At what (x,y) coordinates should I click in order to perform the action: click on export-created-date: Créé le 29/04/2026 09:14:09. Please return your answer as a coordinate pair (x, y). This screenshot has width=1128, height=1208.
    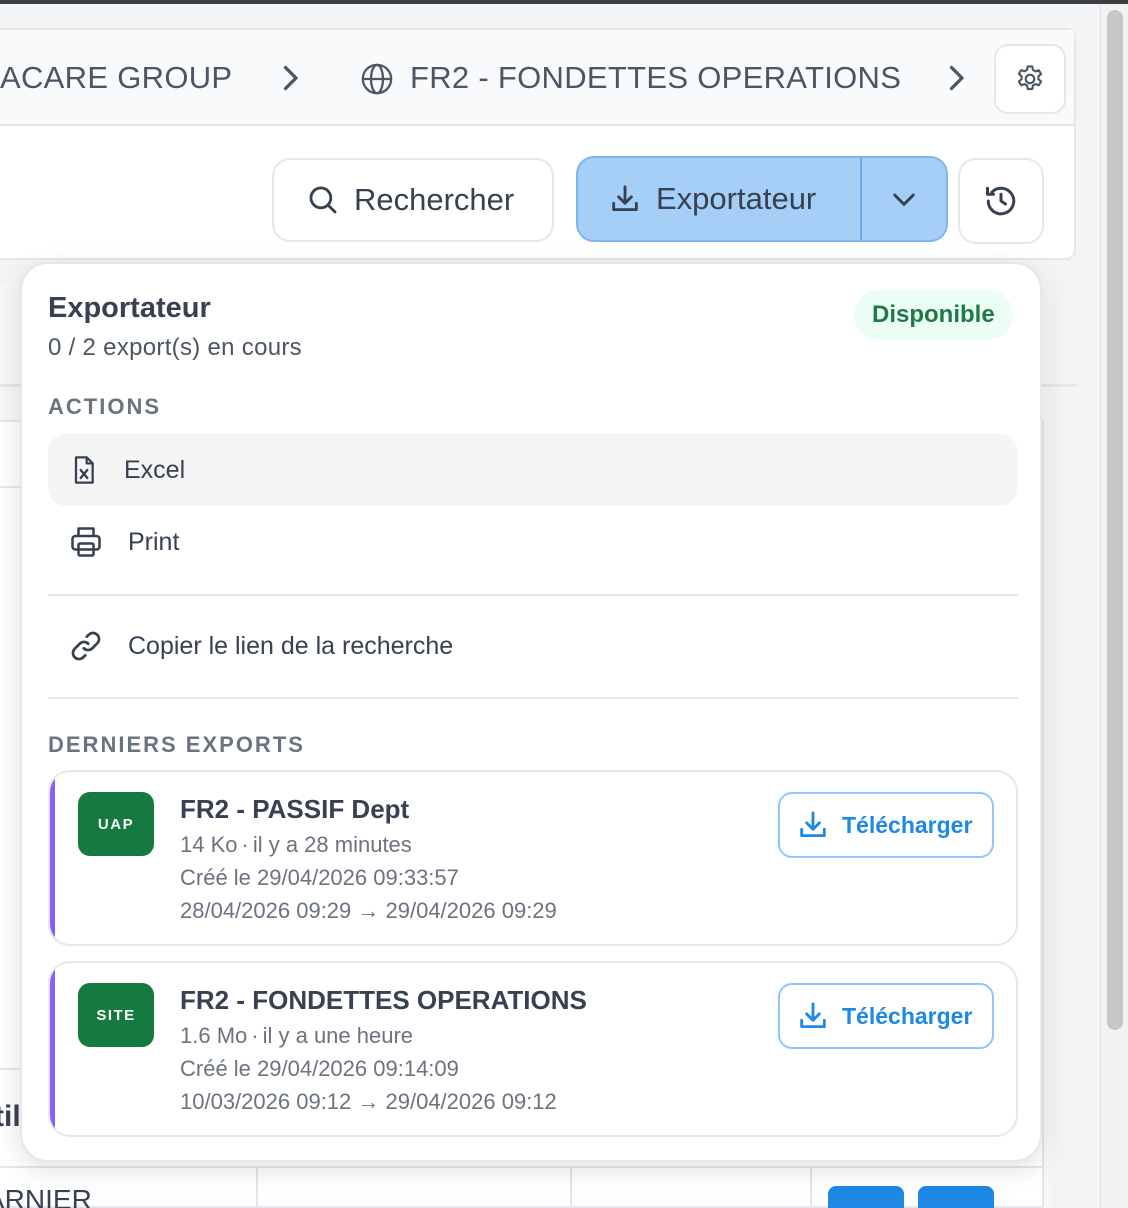
    Looking at the image, I should click on (319, 1068).